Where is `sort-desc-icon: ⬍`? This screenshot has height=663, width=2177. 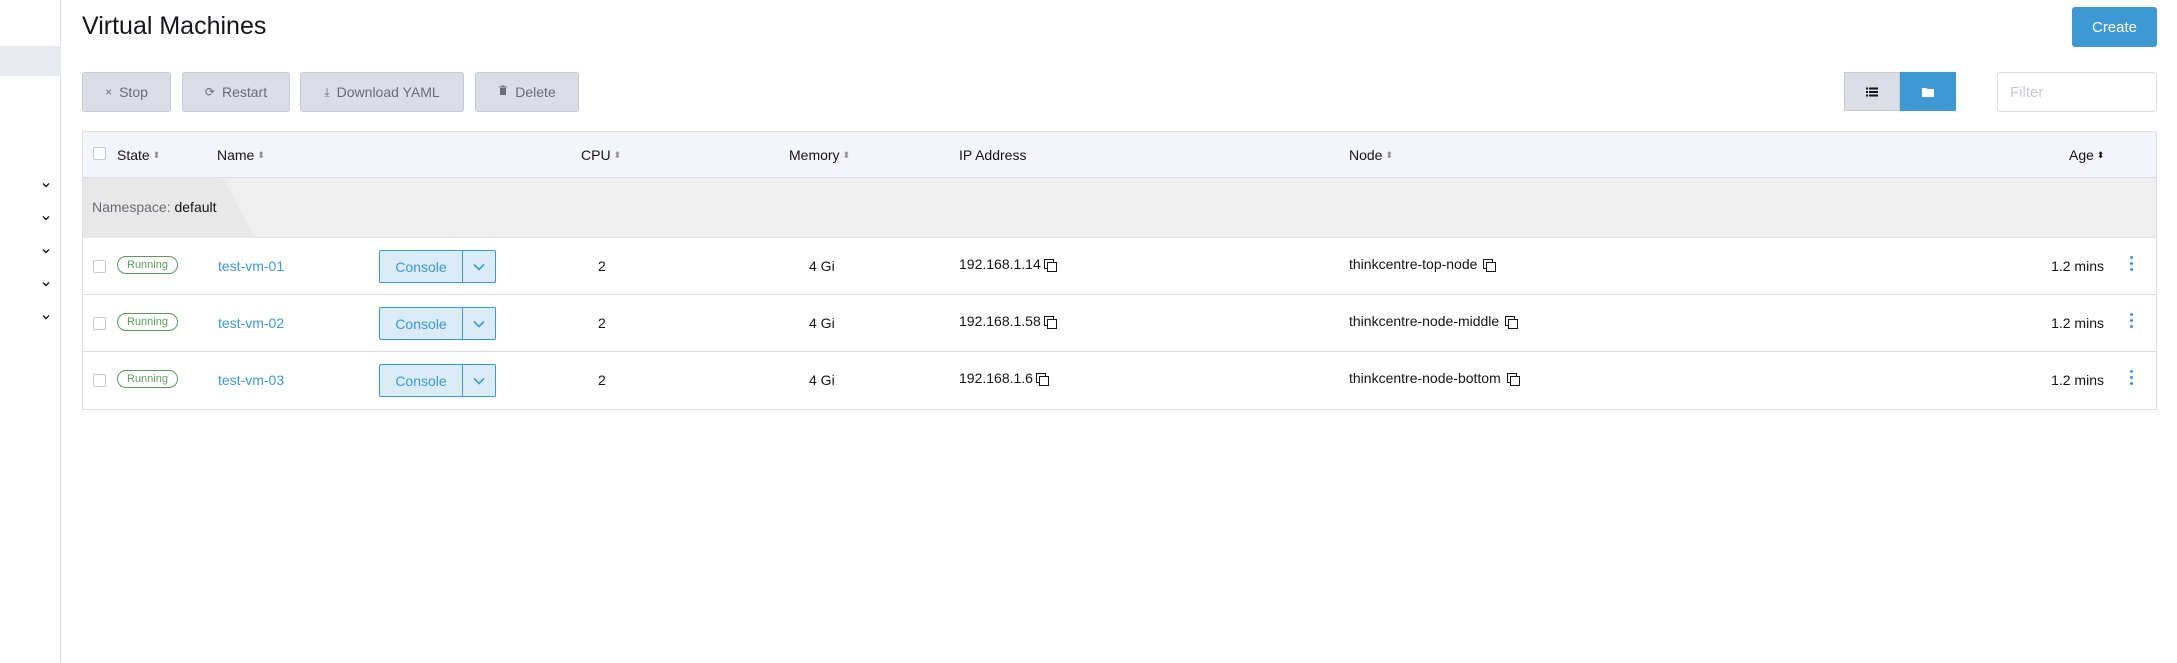
sort-desc-icon: ⬍ is located at coordinates (2100, 154).